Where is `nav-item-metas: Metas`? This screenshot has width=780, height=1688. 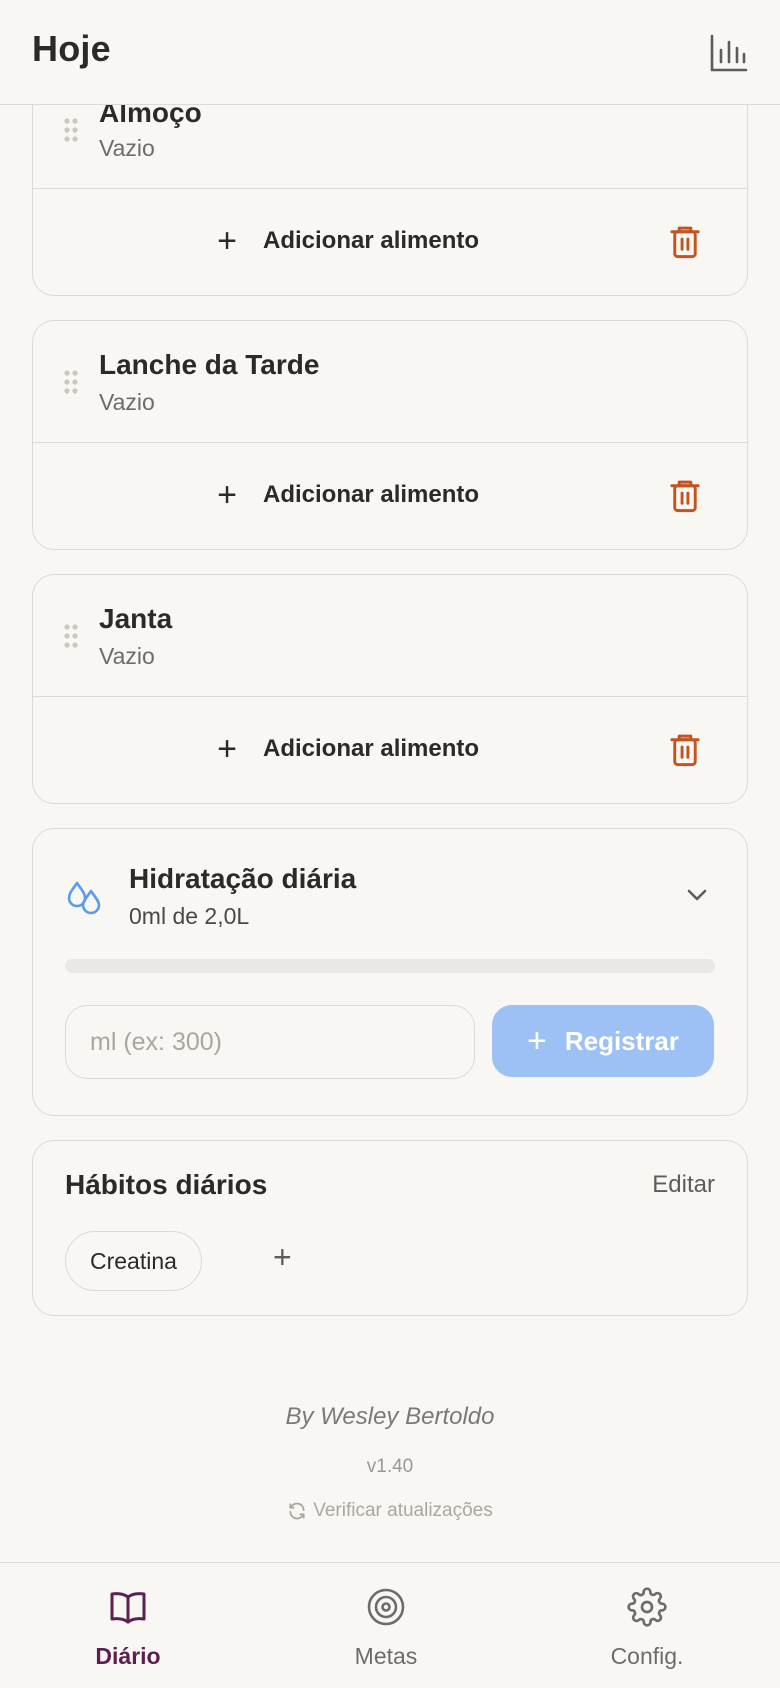
nav-item-metas: Metas is located at coordinates (386, 1625).